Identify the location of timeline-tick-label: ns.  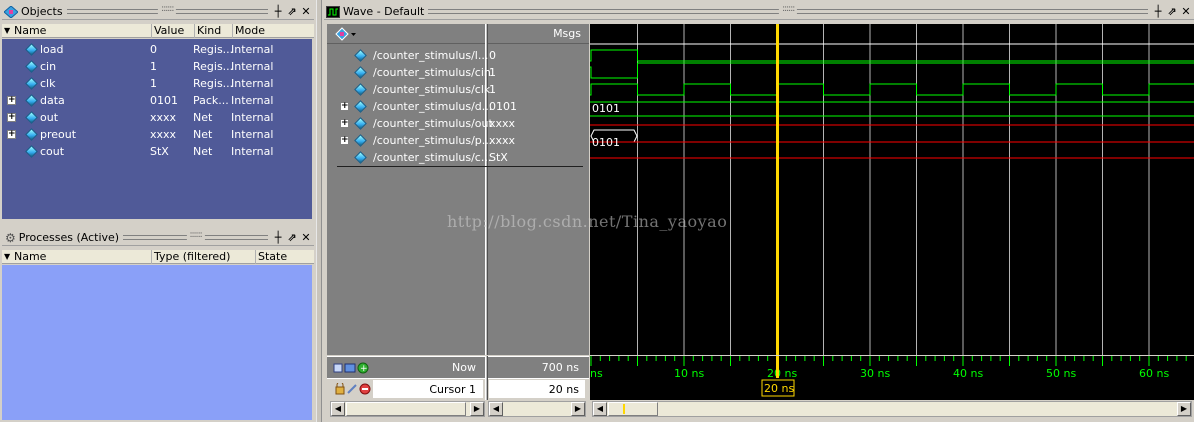
(596, 373).